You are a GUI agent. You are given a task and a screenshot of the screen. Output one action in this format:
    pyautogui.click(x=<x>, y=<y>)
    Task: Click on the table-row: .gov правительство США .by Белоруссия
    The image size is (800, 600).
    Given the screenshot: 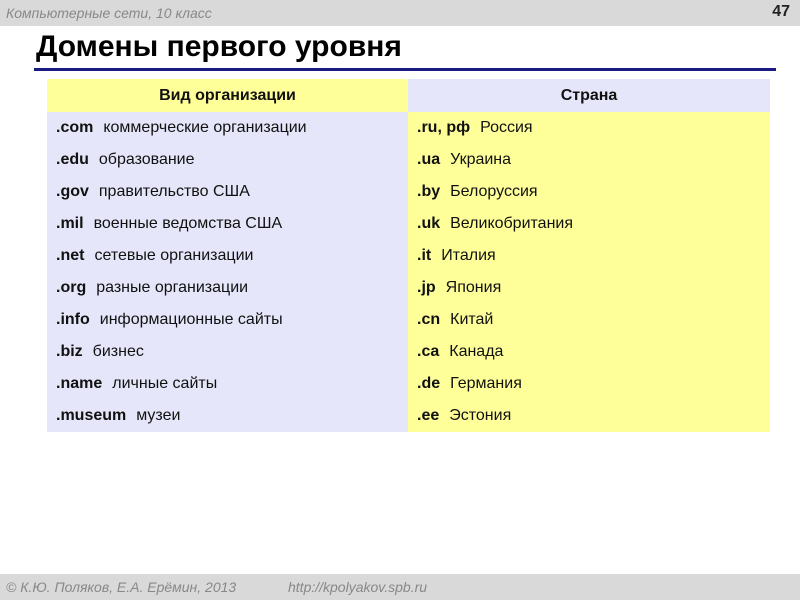 What is the action you would take?
    pyautogui.click(x=408, y=192)
    